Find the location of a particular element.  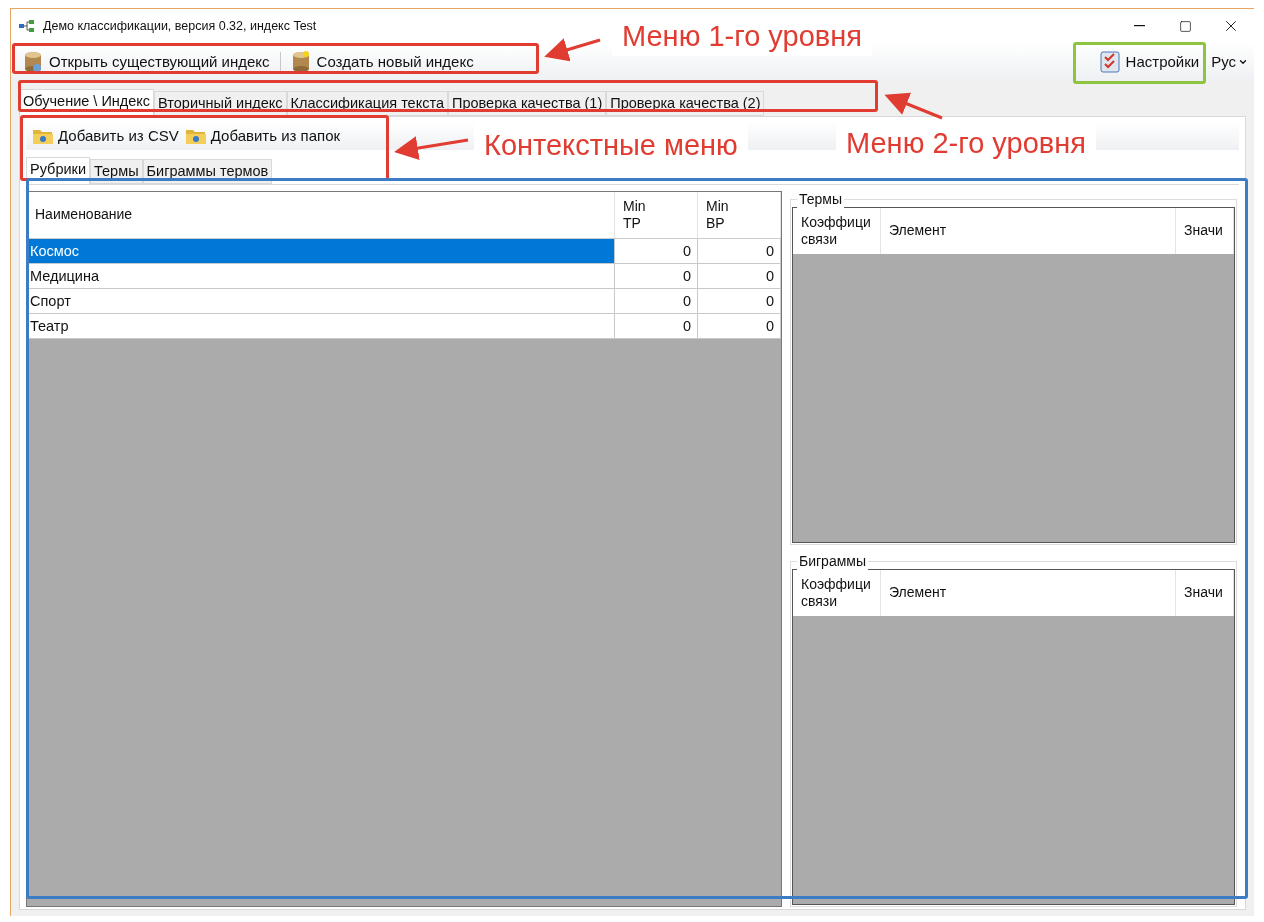

app-icon is located at coordinates (27, 26).